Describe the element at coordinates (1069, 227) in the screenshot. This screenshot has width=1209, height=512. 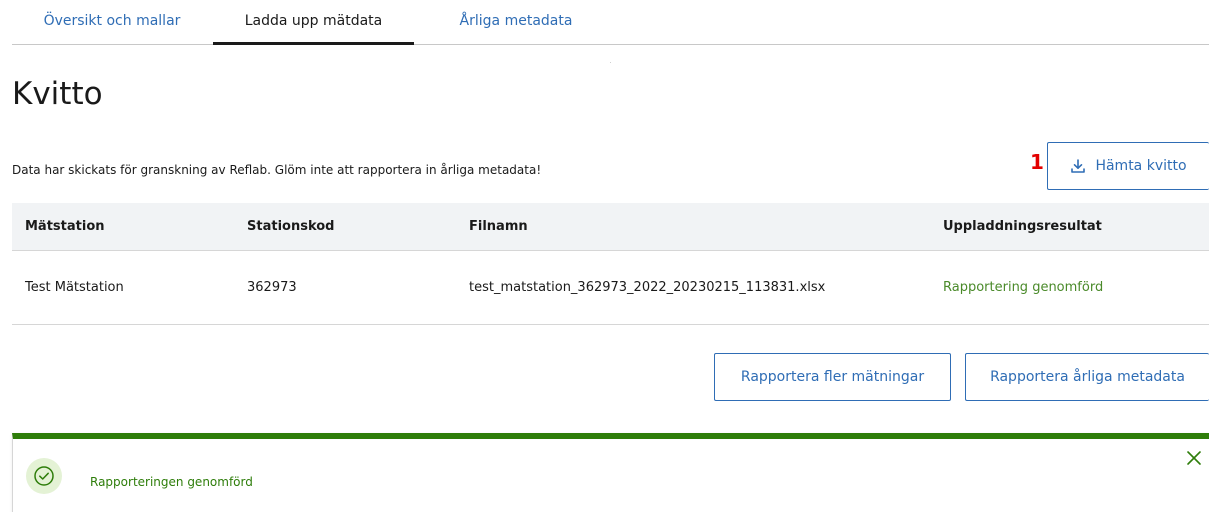
I see `column-header-upload-result: Uppladdningsresultat` at that location.